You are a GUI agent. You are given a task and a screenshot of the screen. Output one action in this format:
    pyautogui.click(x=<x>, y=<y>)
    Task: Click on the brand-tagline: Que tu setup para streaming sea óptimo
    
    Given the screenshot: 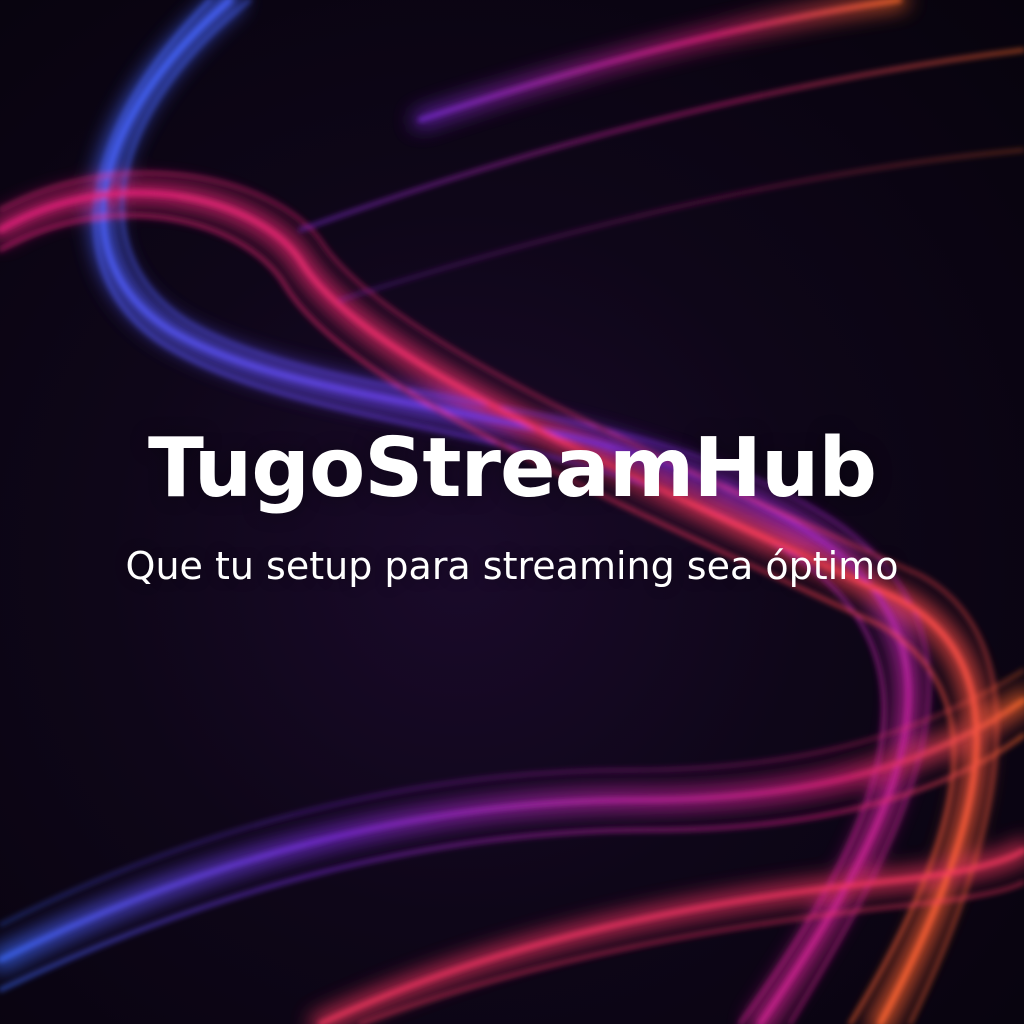 What is the action you would take?
    pyautogui.click(x=512, y=566)
    